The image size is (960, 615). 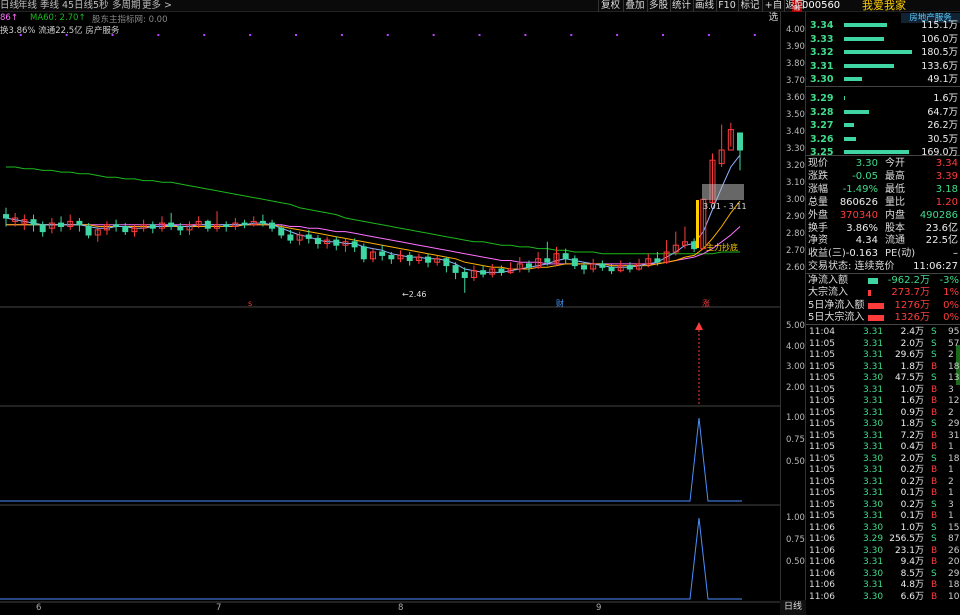 I want to click on tick-row: 11:05 3.30 47.5万 S 13, so click(x=883, y=378).